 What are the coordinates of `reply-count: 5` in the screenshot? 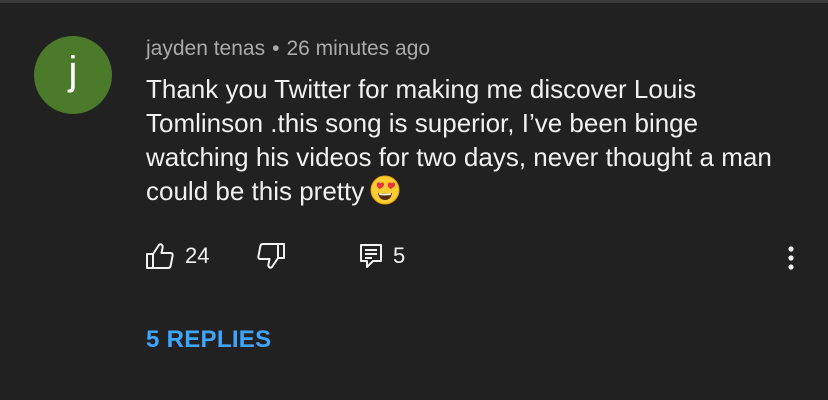 It's located at (399, 255).